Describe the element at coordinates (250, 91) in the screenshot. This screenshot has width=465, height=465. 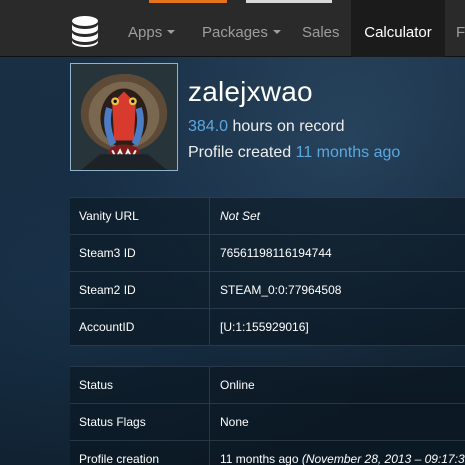
I see `profile-username: zalejxwao` at that location.